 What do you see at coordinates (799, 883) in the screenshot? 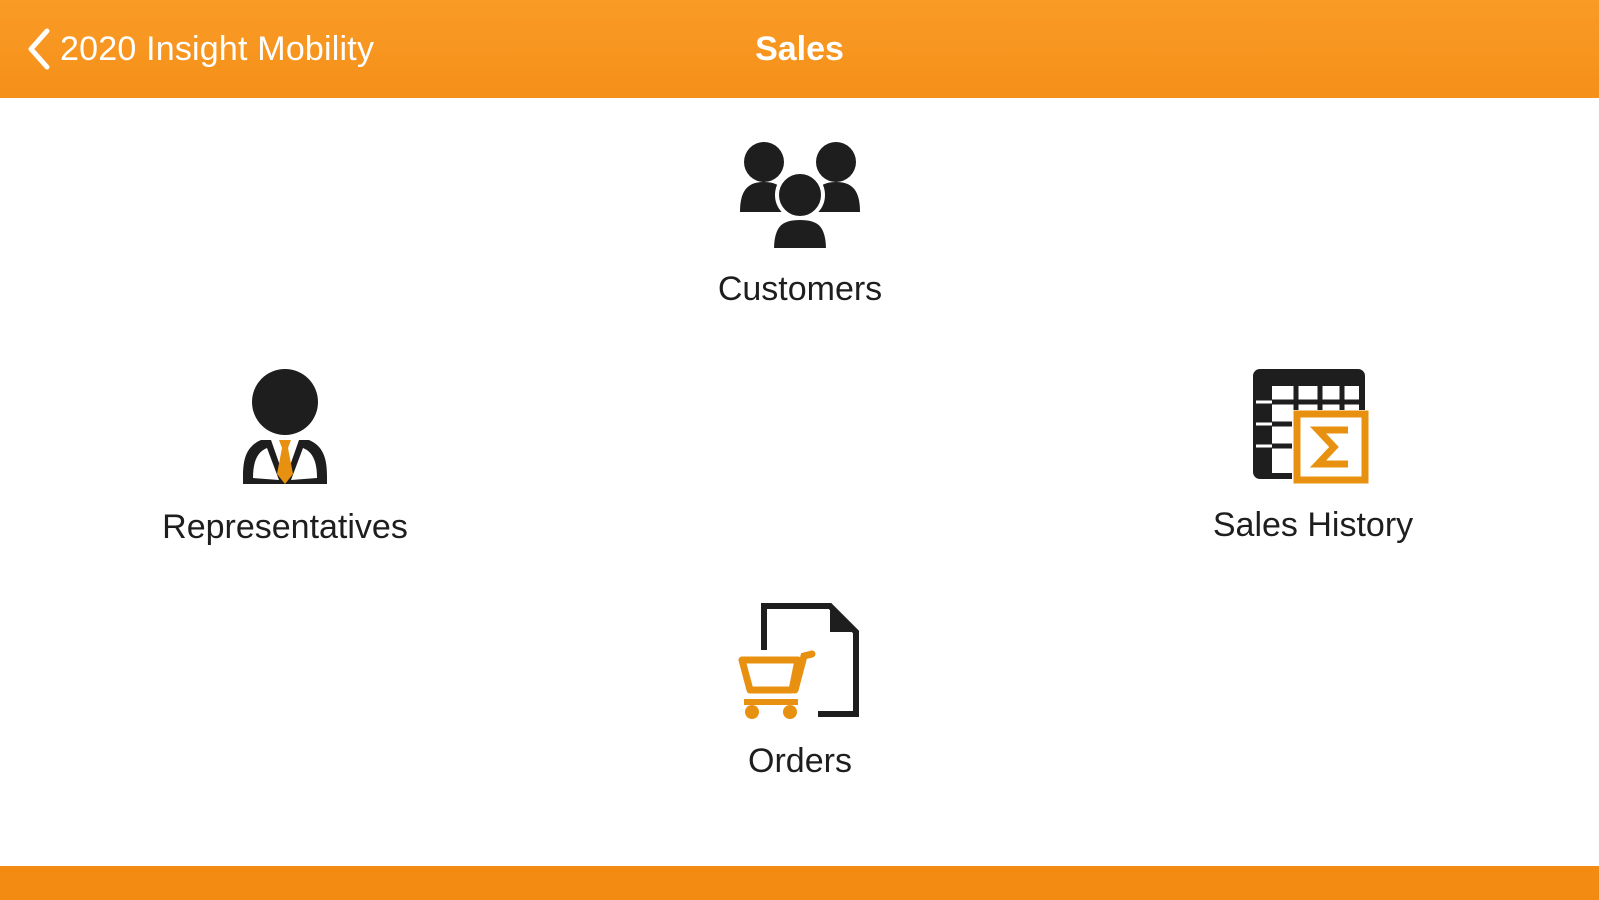
I see `bottom-bar` at bounding box center [799, 883].